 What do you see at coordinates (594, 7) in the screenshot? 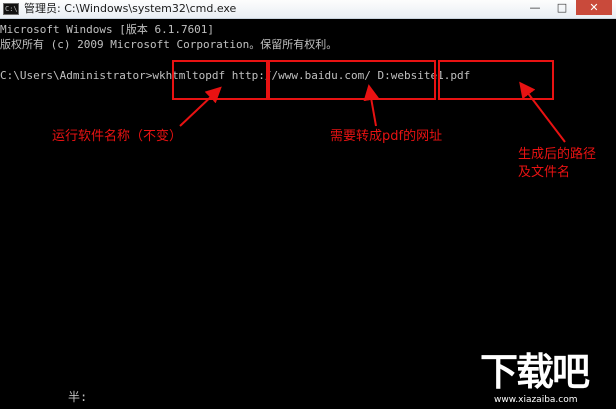
I see `close-button: ✕` at bounding box center [594, 7].